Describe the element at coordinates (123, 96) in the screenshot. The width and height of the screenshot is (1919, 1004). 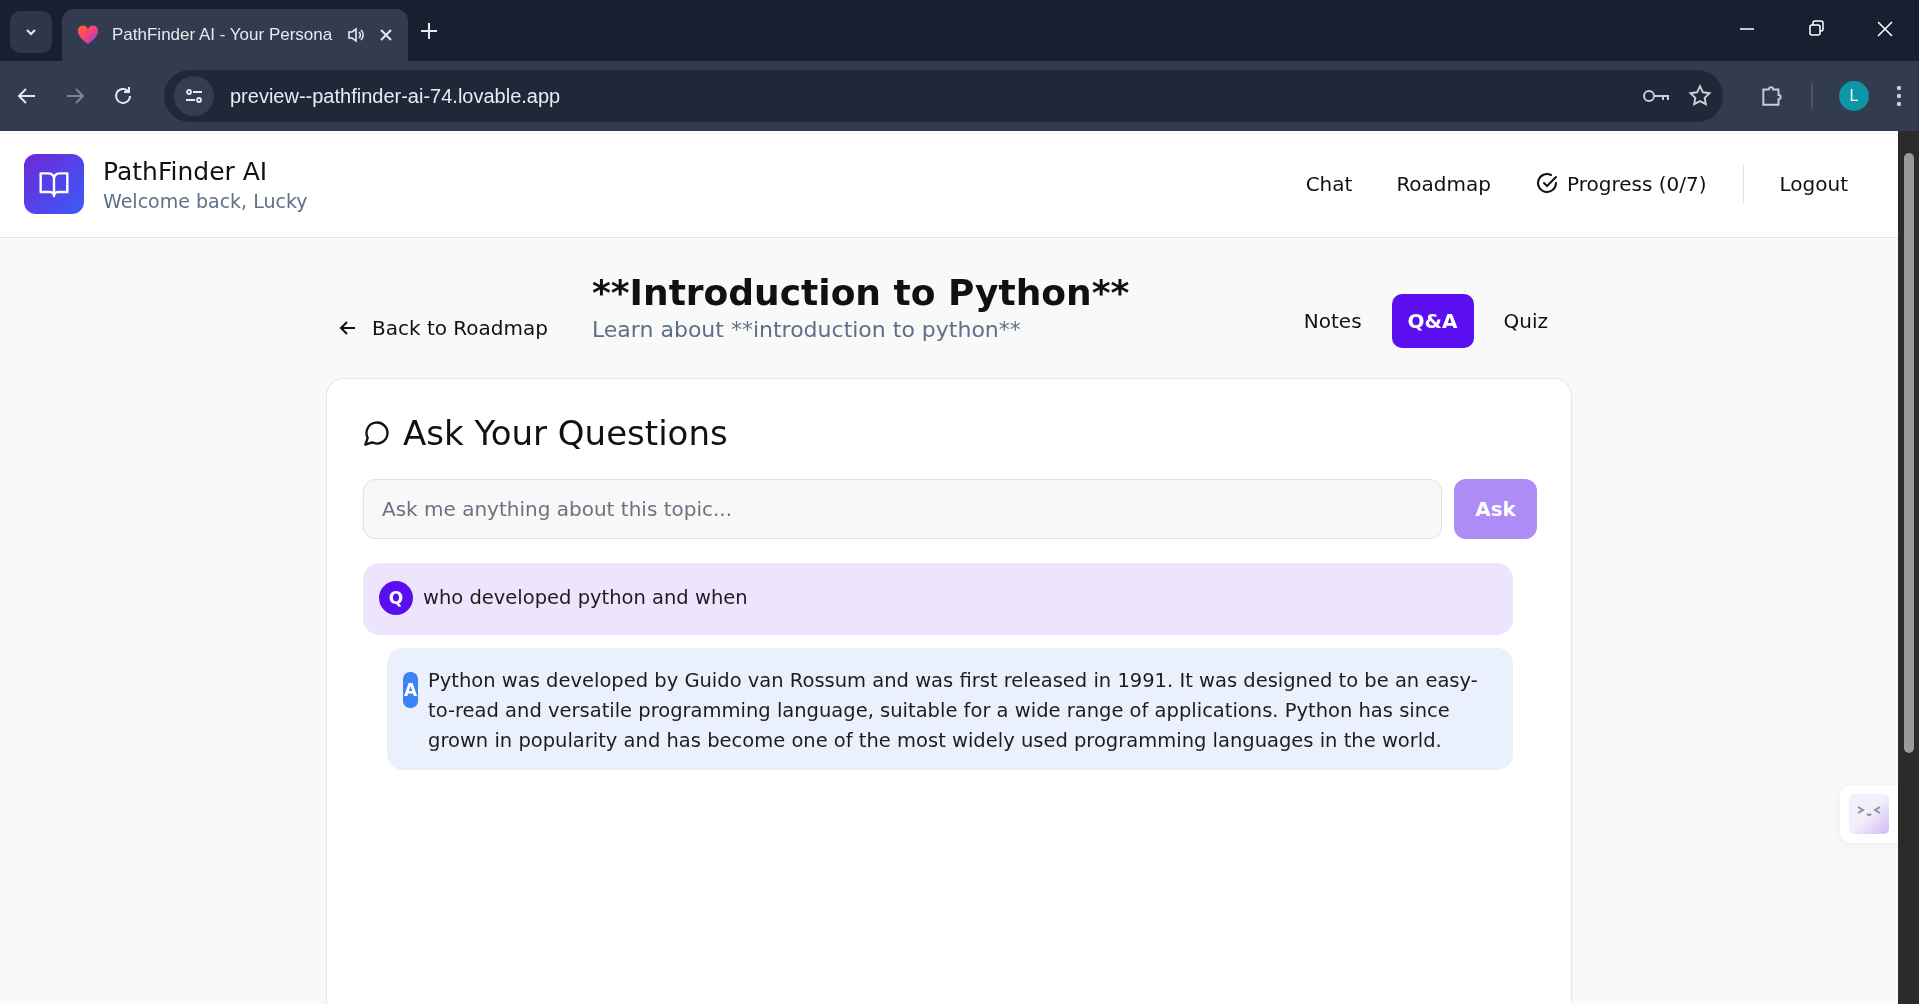
I see `reload-icon` at that location.